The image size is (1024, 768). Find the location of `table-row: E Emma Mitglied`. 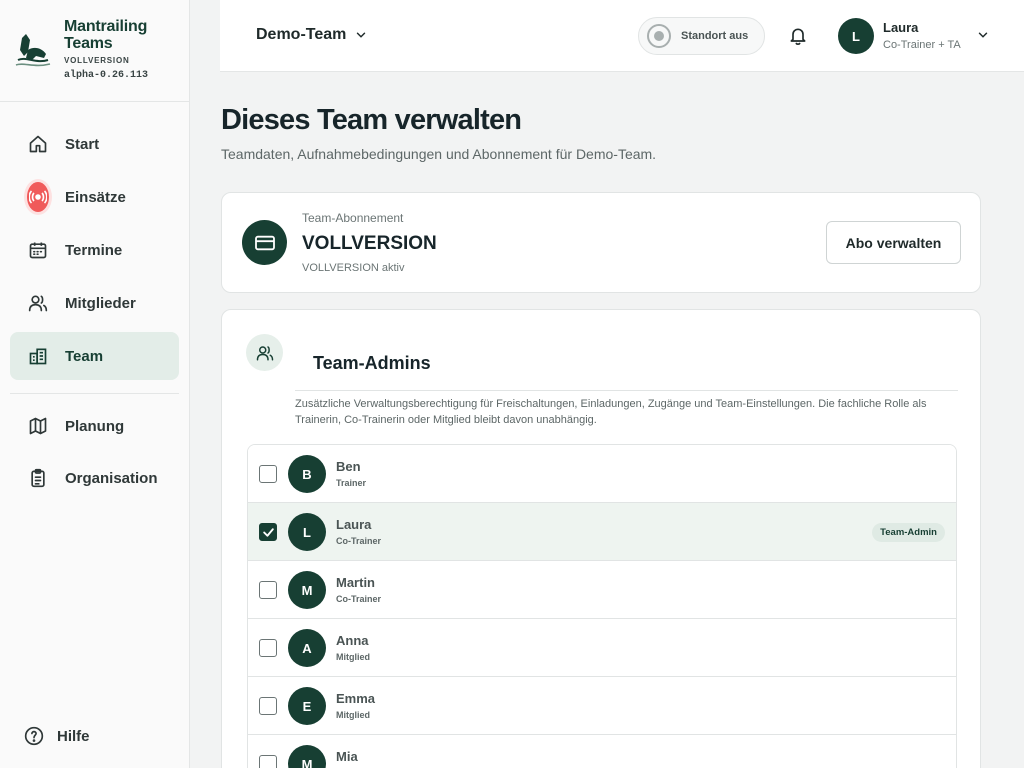

table-row: E Emma Mitglied is located at coordinates (602, 706).